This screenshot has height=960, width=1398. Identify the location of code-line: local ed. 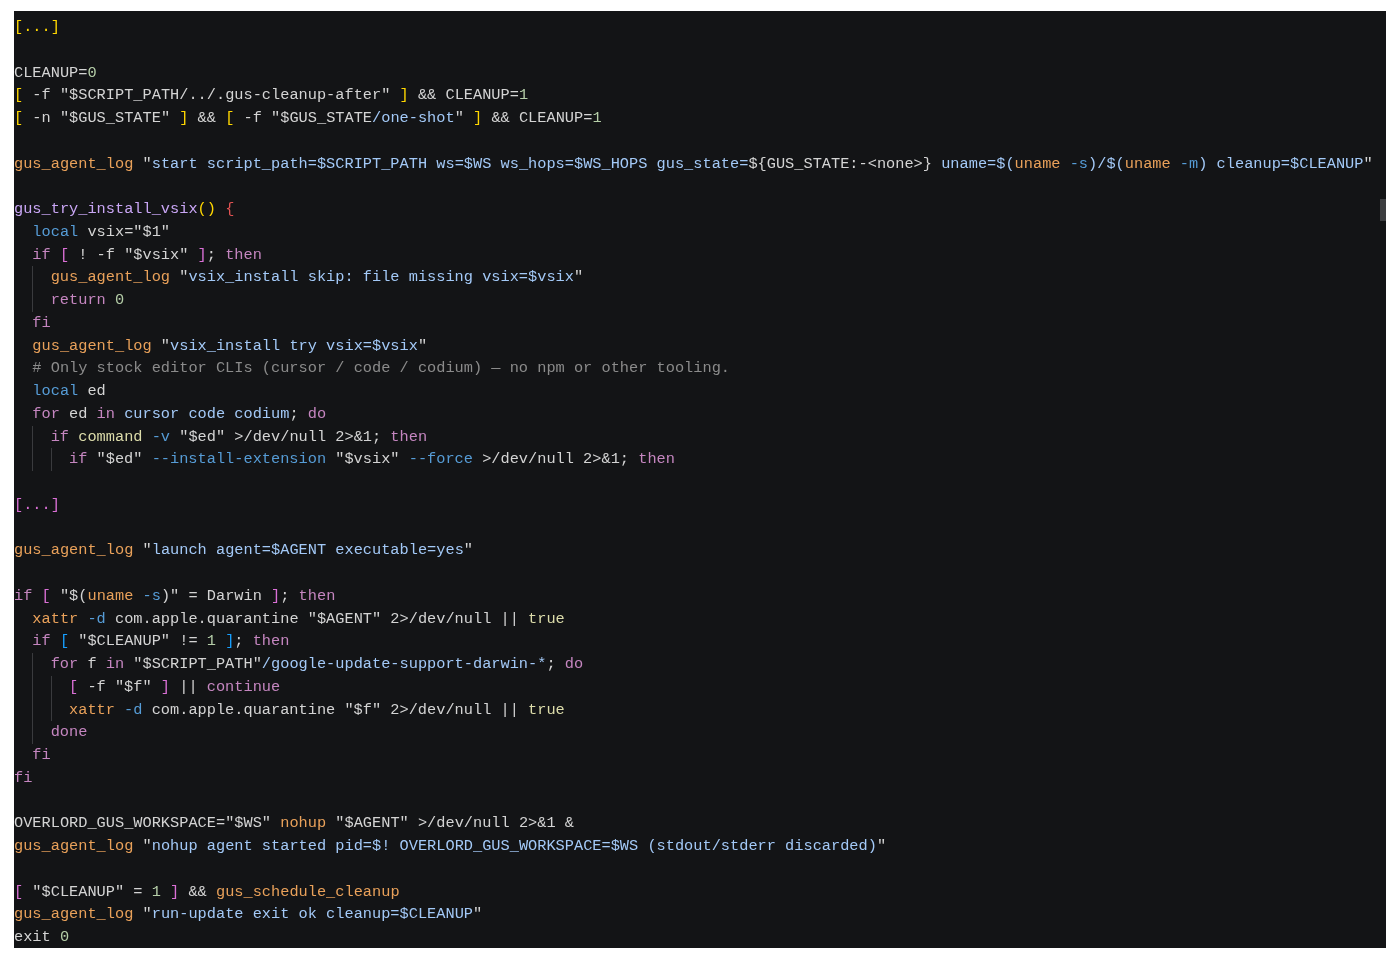
(69, 391).